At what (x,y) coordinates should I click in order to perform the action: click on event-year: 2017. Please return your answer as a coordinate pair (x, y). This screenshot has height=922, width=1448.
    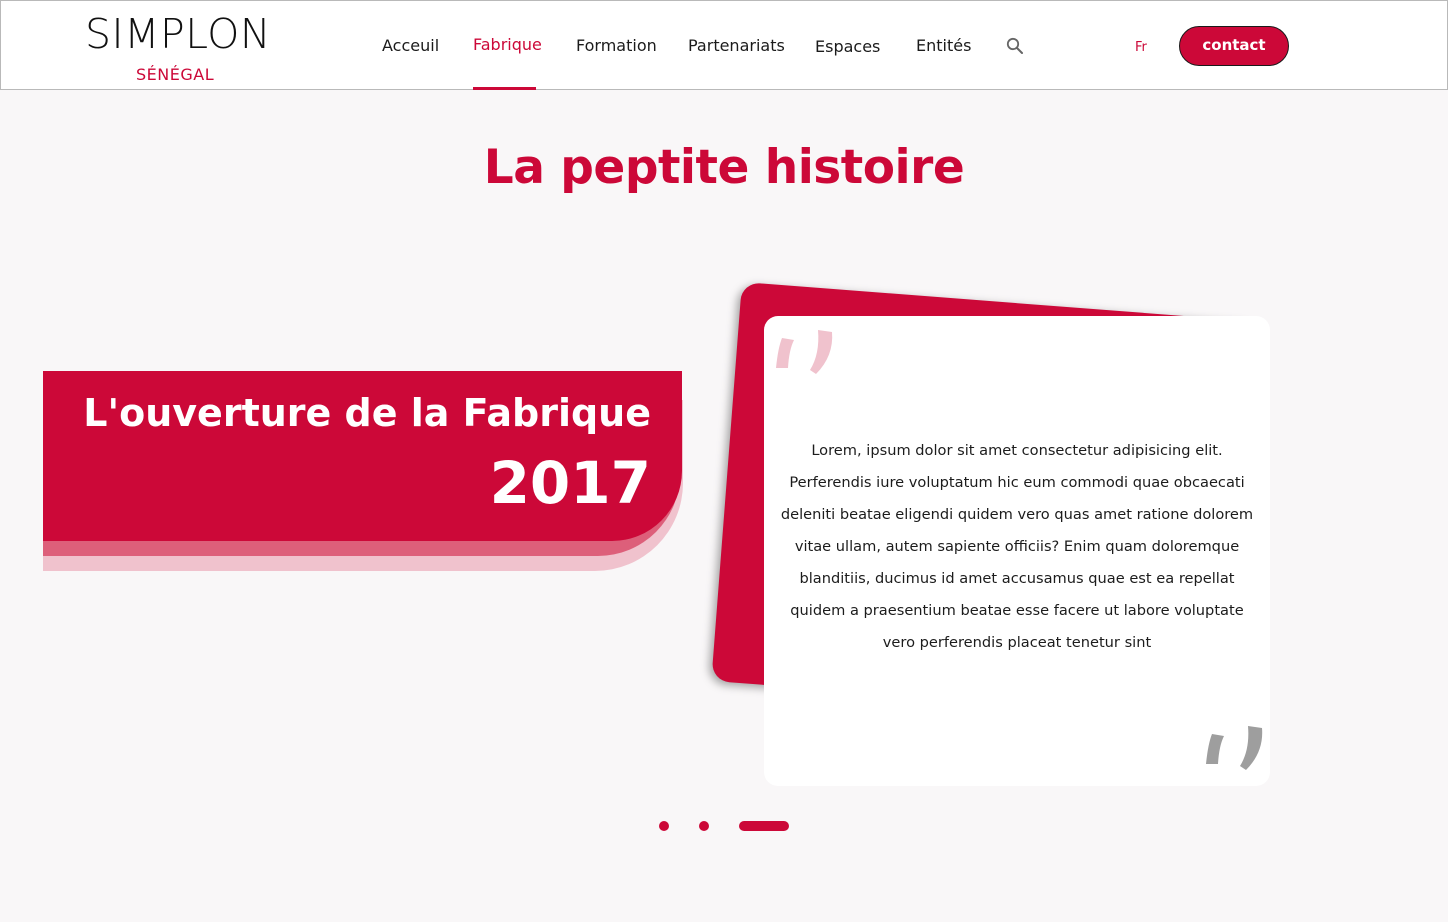
    Looking at the image, I should click on (570, 483).